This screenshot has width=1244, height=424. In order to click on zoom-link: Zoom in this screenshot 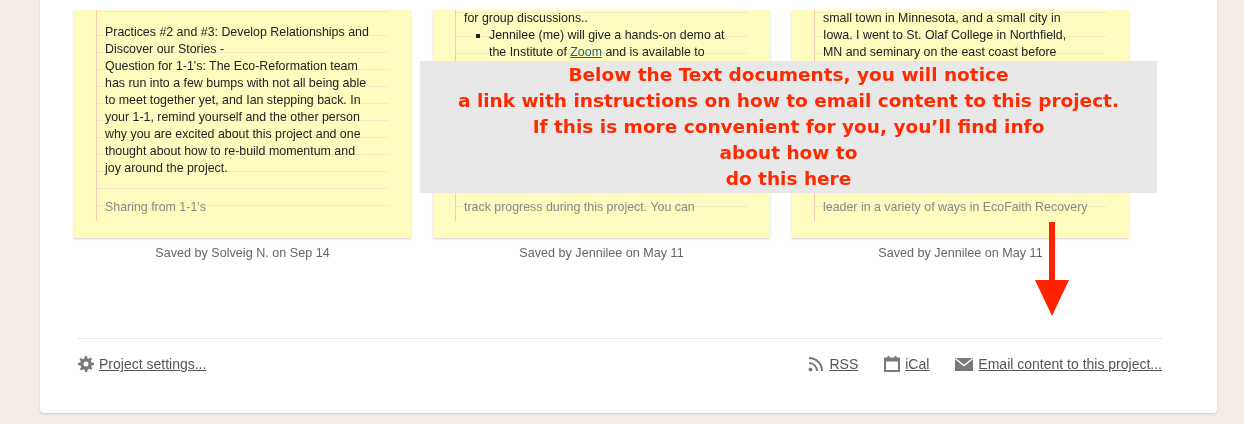, I will do `click(586, 52)`.